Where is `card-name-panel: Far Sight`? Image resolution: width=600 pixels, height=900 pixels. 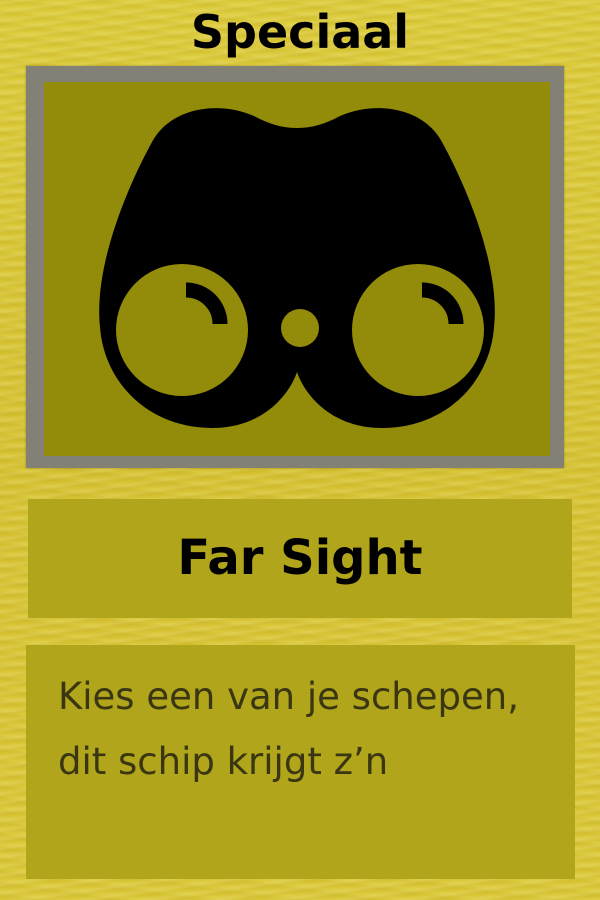
card-name-panel: Far Sight is located at coordinates (300, 558).